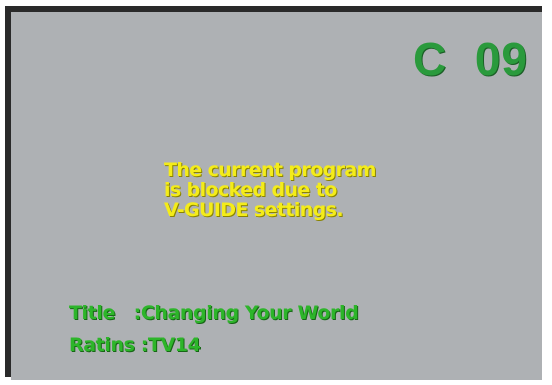  Describe the element at coordinates (92, 313) in the screenshot. I see `program-title-label: Title` at that location.